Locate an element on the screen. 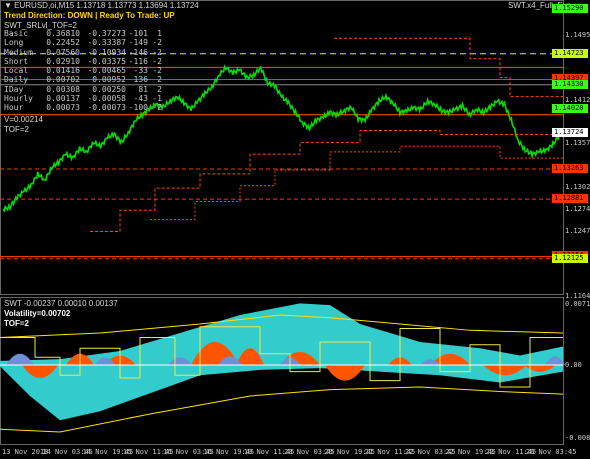  stats-row-daily: Daily 0.00702 0.00952 136 2 is located at coordinates (83, 79).